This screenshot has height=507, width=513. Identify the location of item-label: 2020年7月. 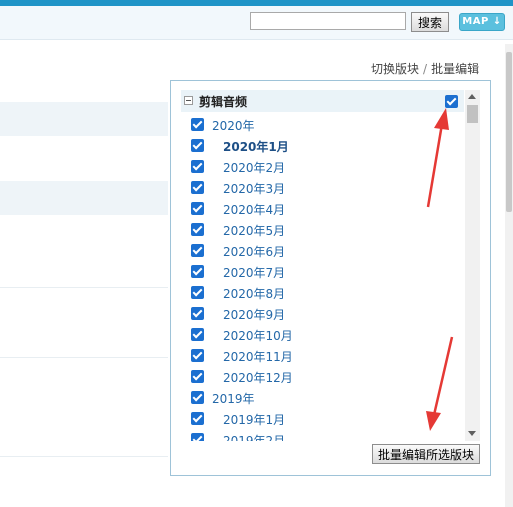
(254, 272).